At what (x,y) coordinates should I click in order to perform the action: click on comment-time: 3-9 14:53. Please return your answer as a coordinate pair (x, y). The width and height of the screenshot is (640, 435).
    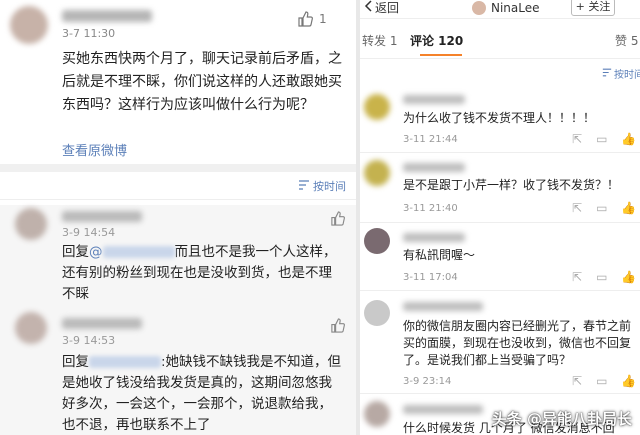
    Looking at the image, I should click on (89, 340).